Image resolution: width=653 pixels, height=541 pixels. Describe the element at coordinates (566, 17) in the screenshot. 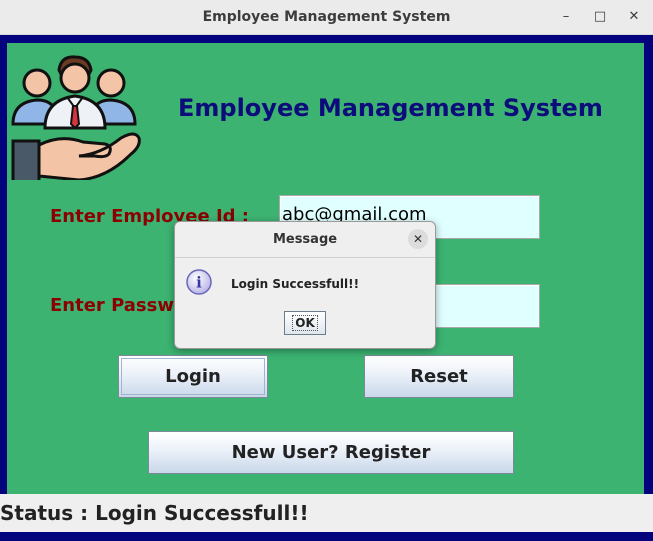

I see `minimize-button: –` at that location.